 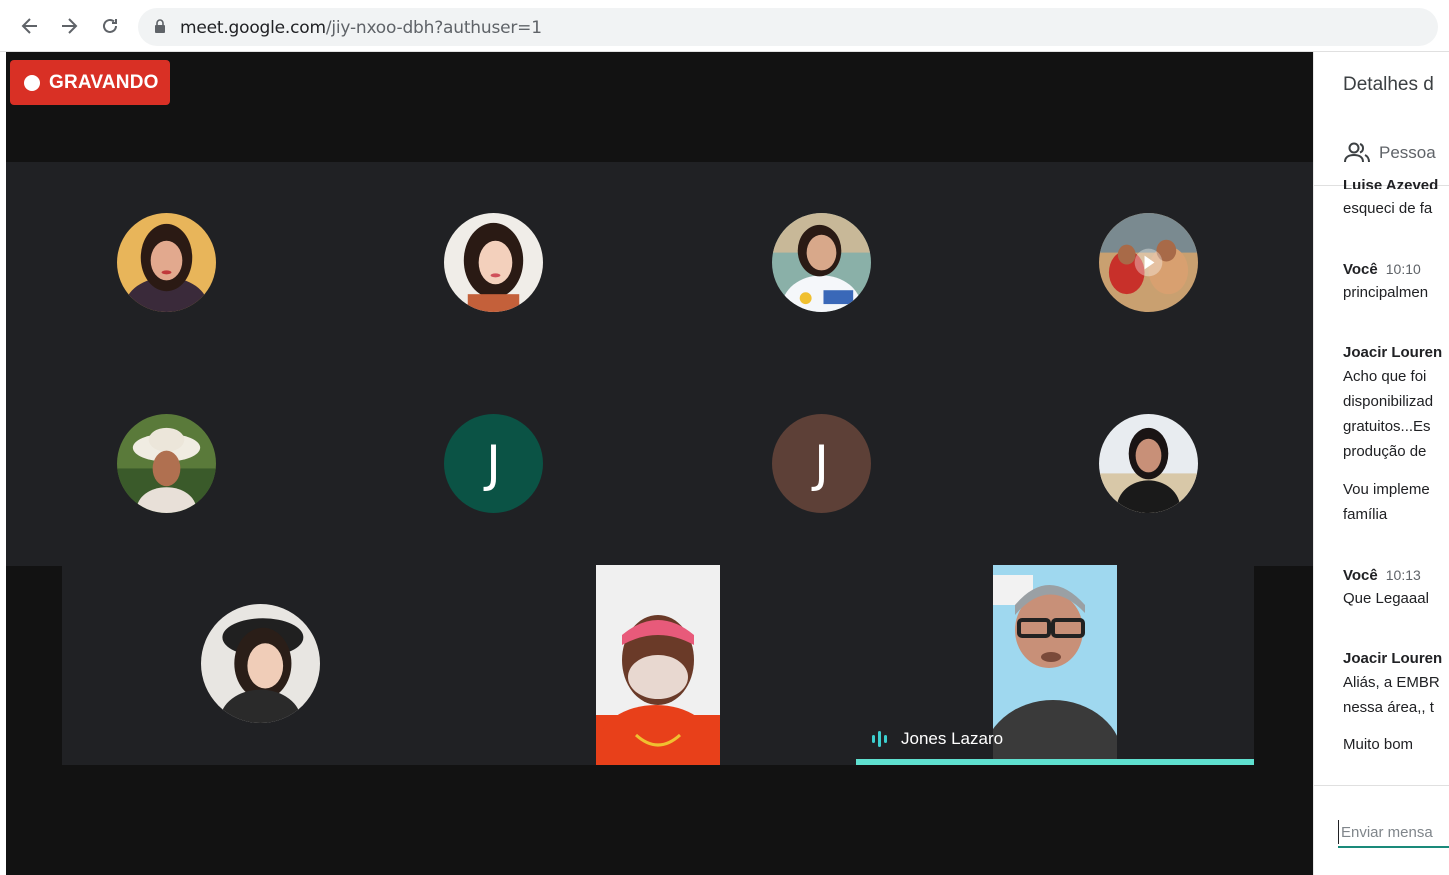 I want to click on chat-message: família, so click(x=1365, y=514).